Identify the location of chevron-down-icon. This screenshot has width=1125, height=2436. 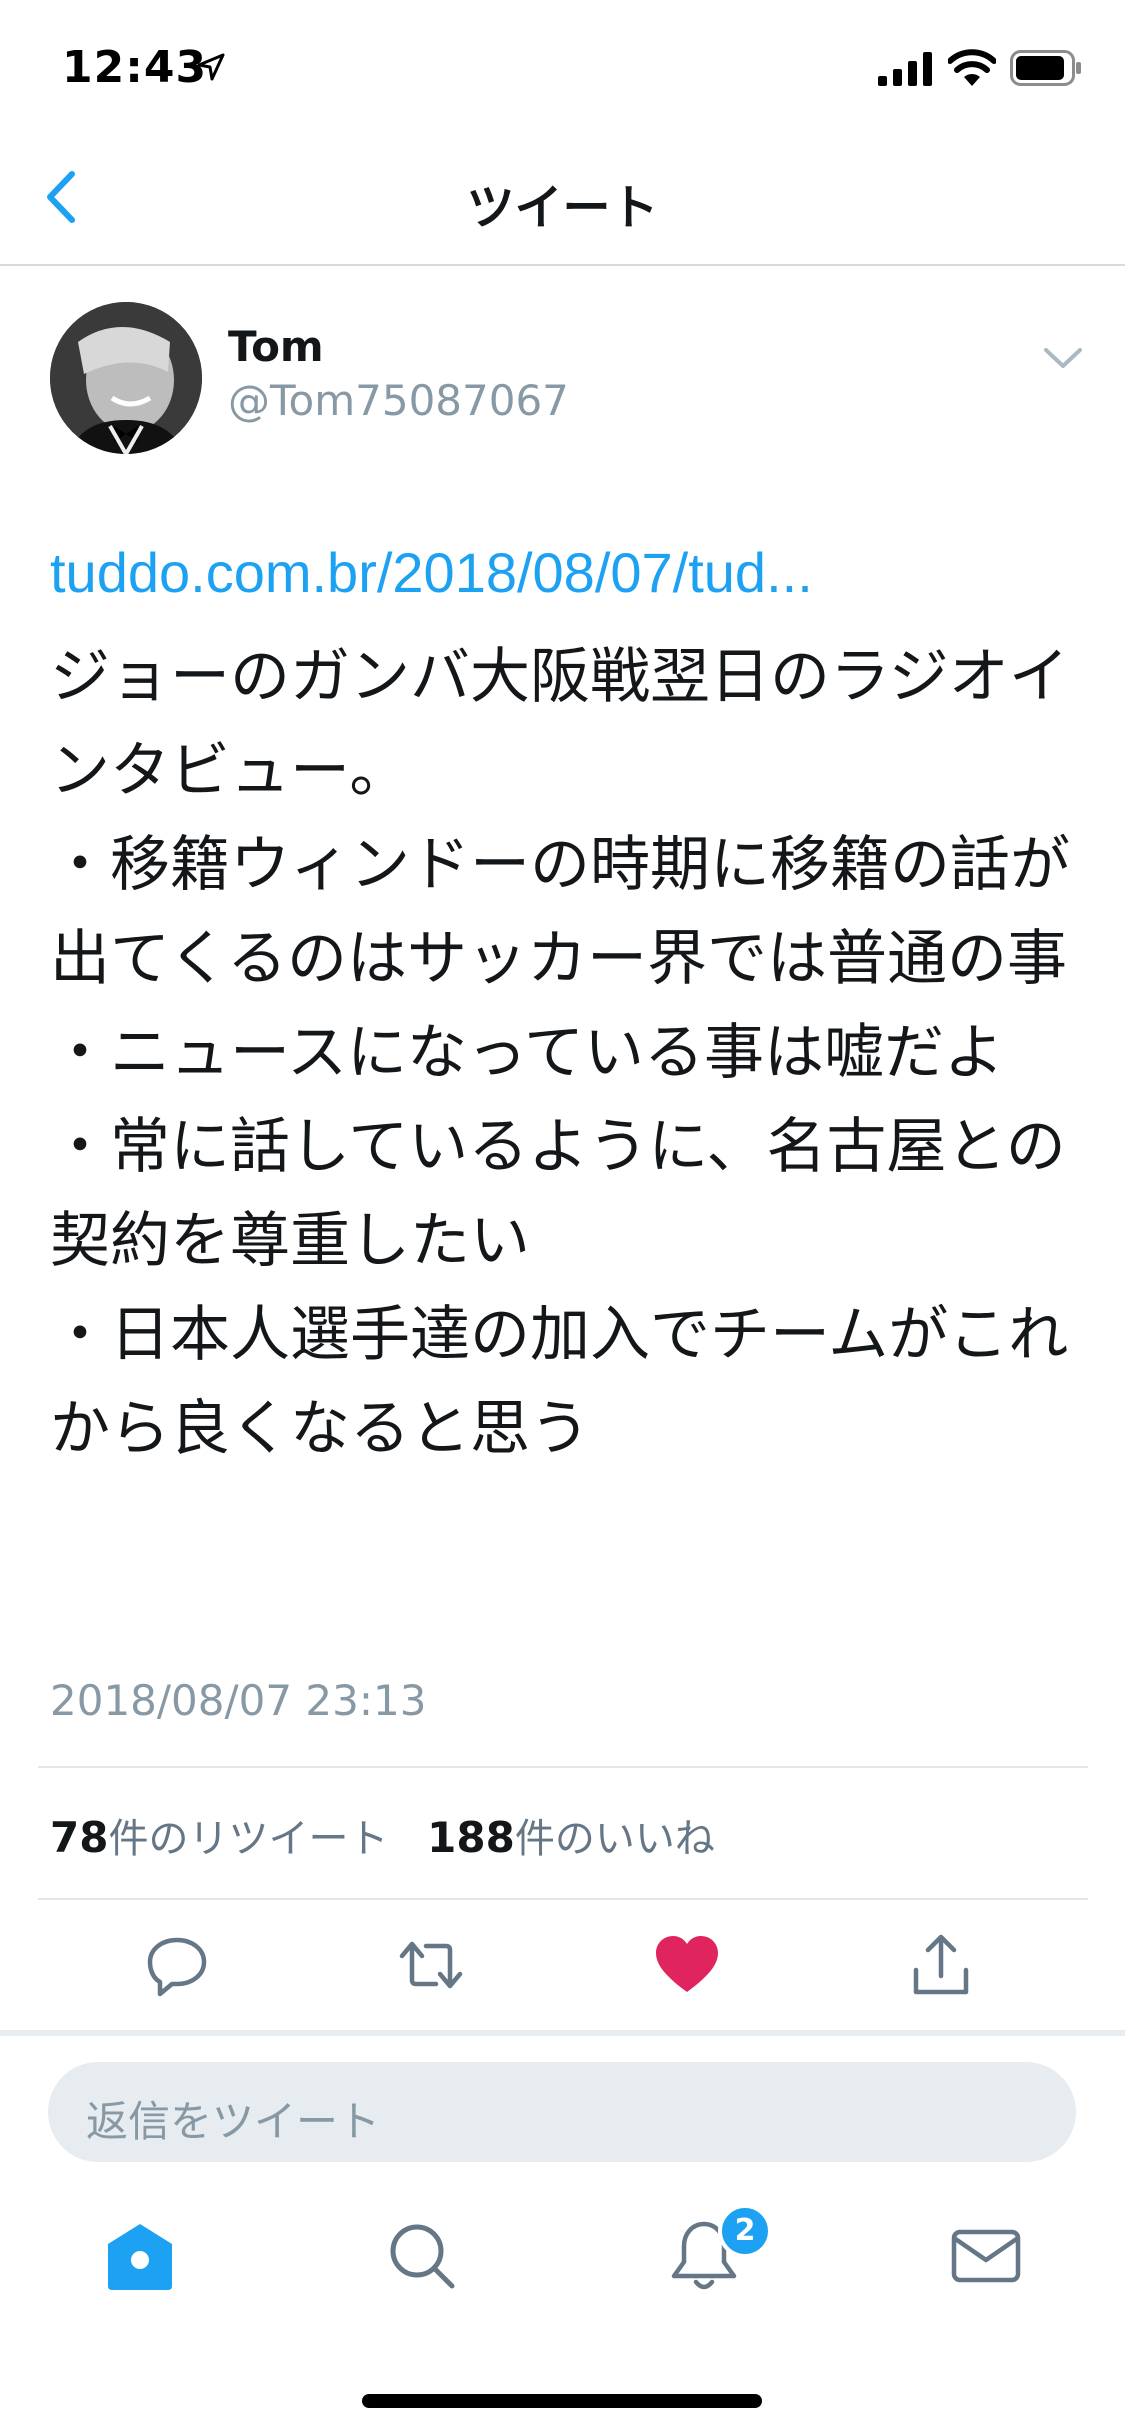
(1063, 358).